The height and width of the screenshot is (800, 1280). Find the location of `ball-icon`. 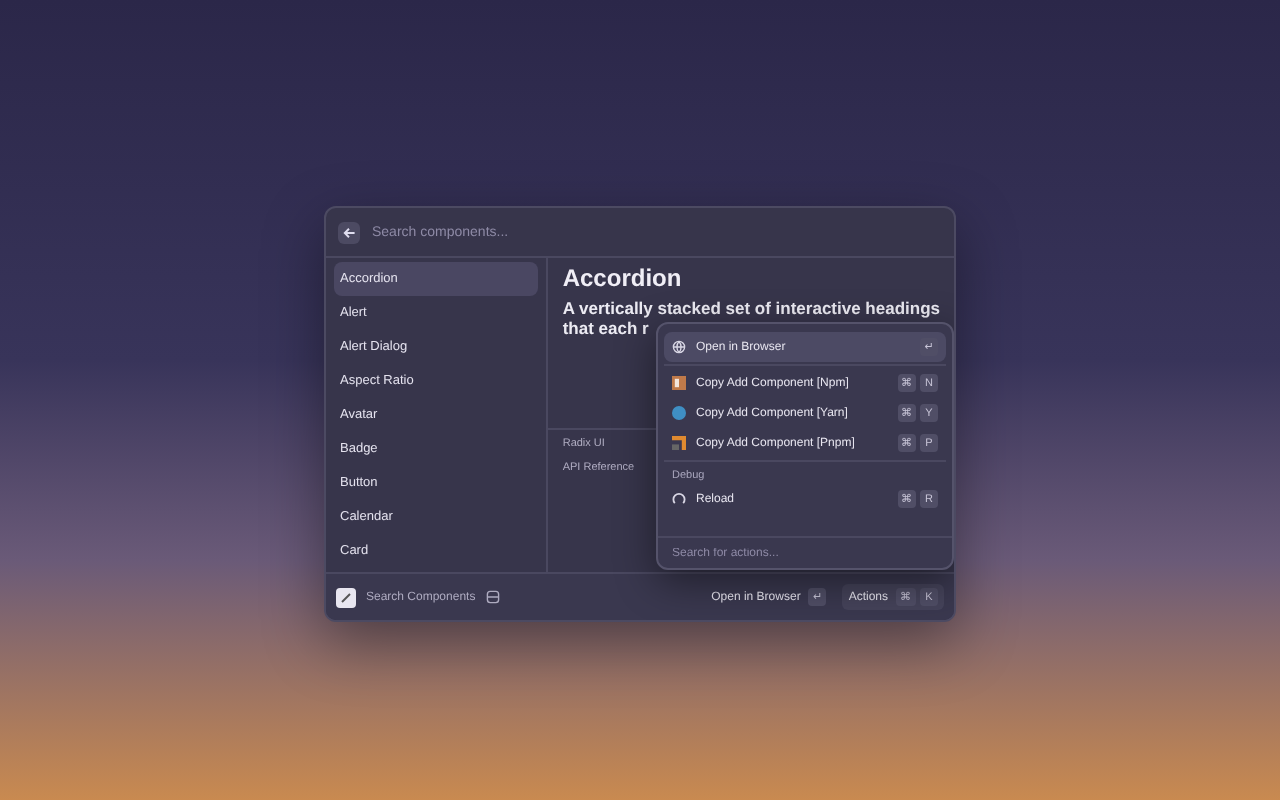

ball-icon is located at coordinates (679, 413).